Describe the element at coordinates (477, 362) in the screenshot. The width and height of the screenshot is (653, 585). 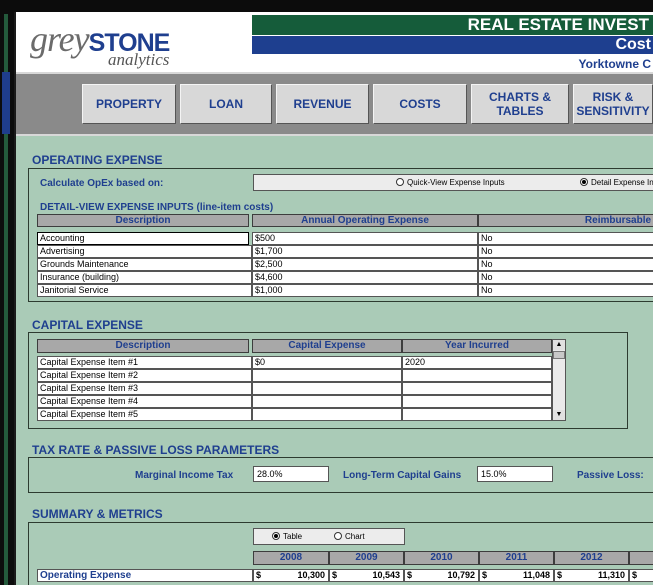
I see `capex-year-cell: 2020` at that location.